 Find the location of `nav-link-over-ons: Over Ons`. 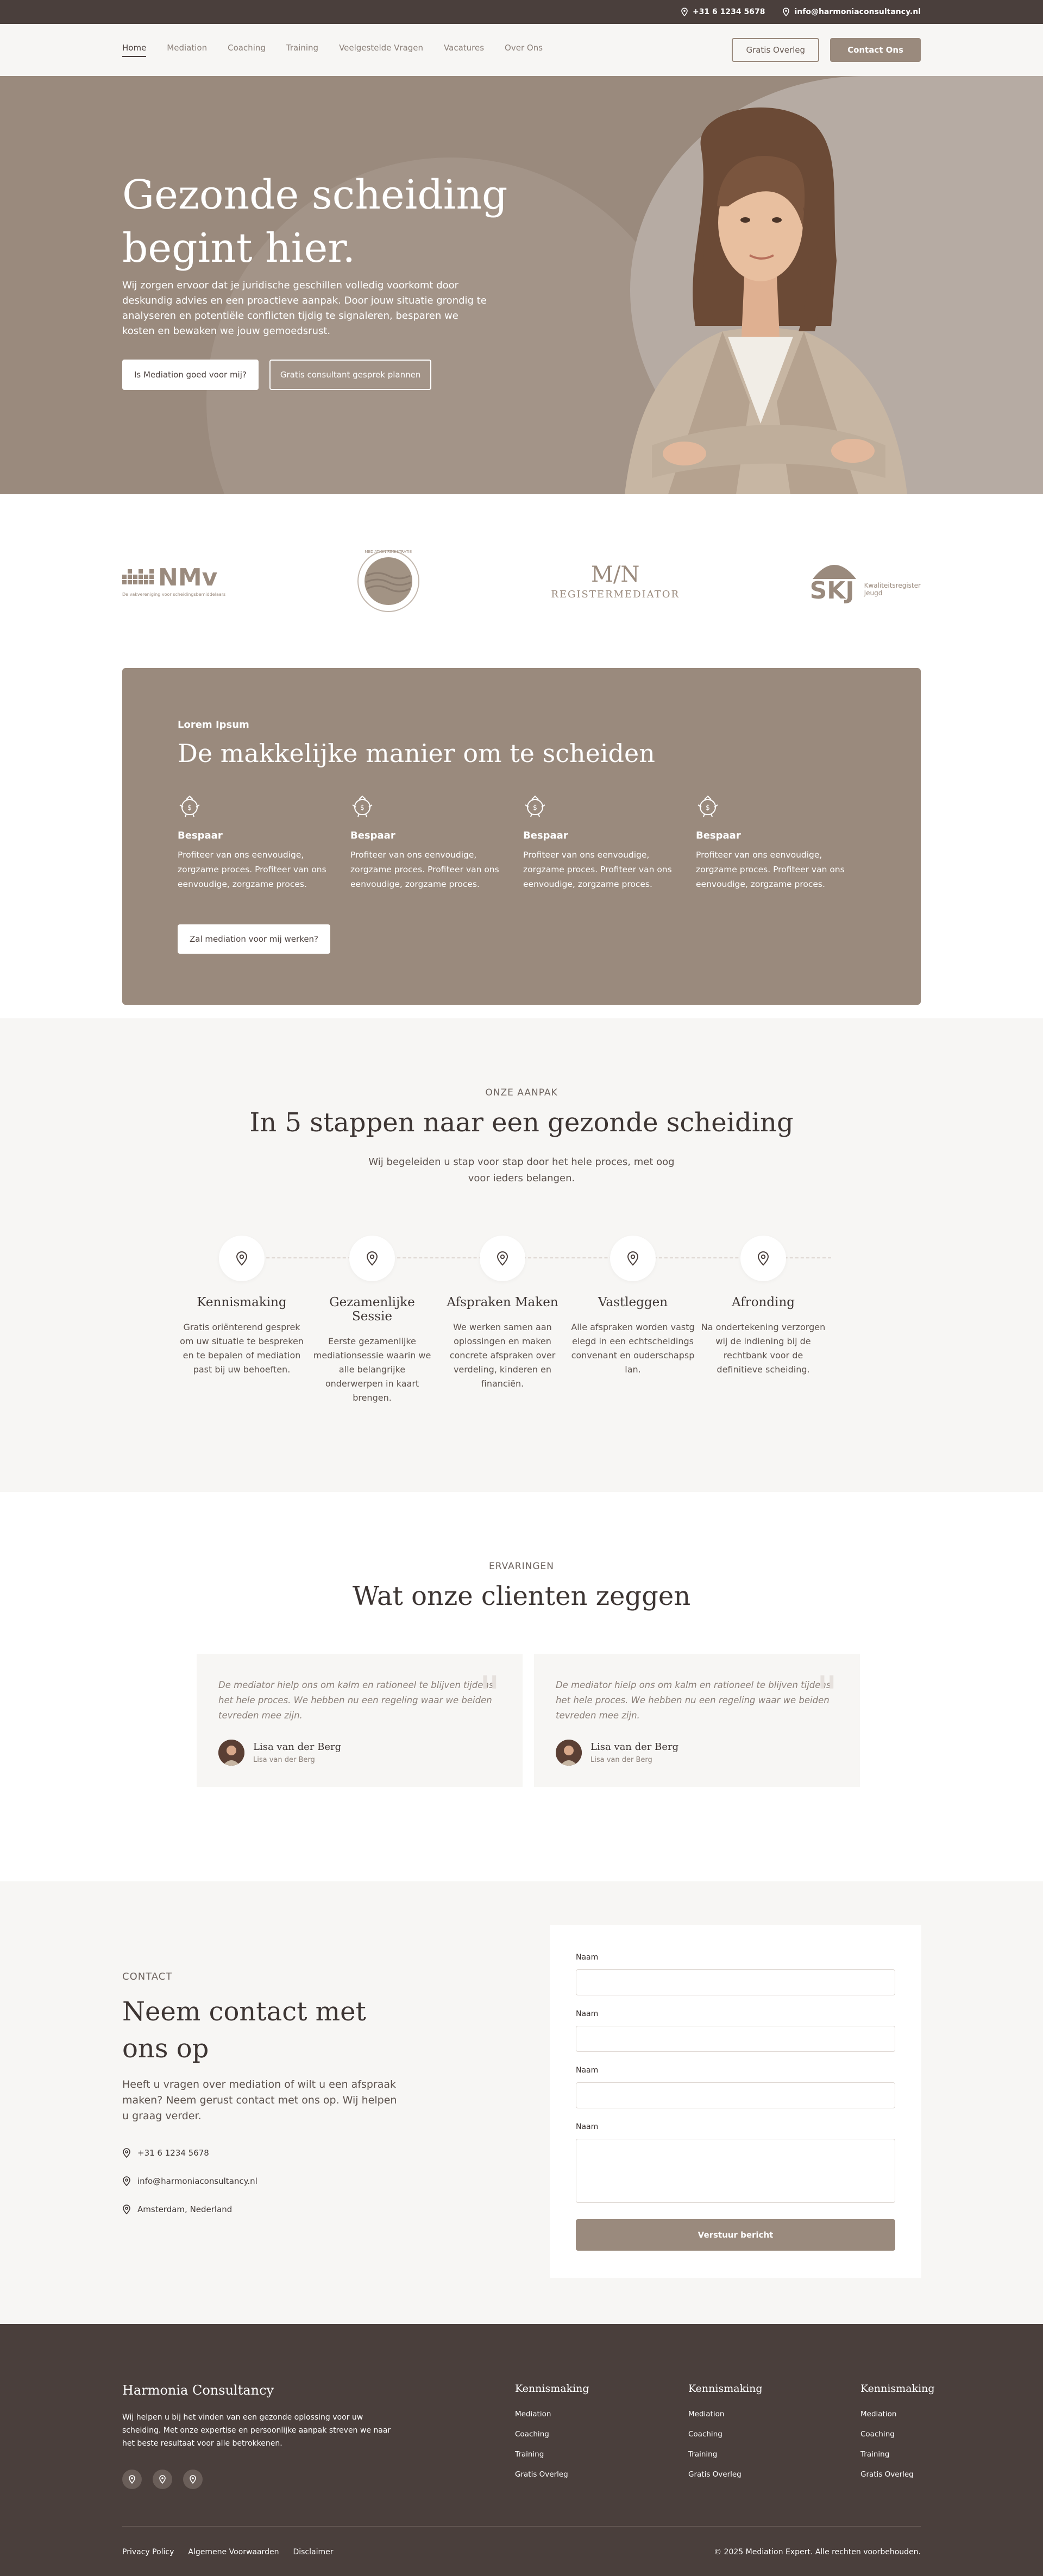

nav-link-over-ons: Over Ons is located at coordinates (524, 50).